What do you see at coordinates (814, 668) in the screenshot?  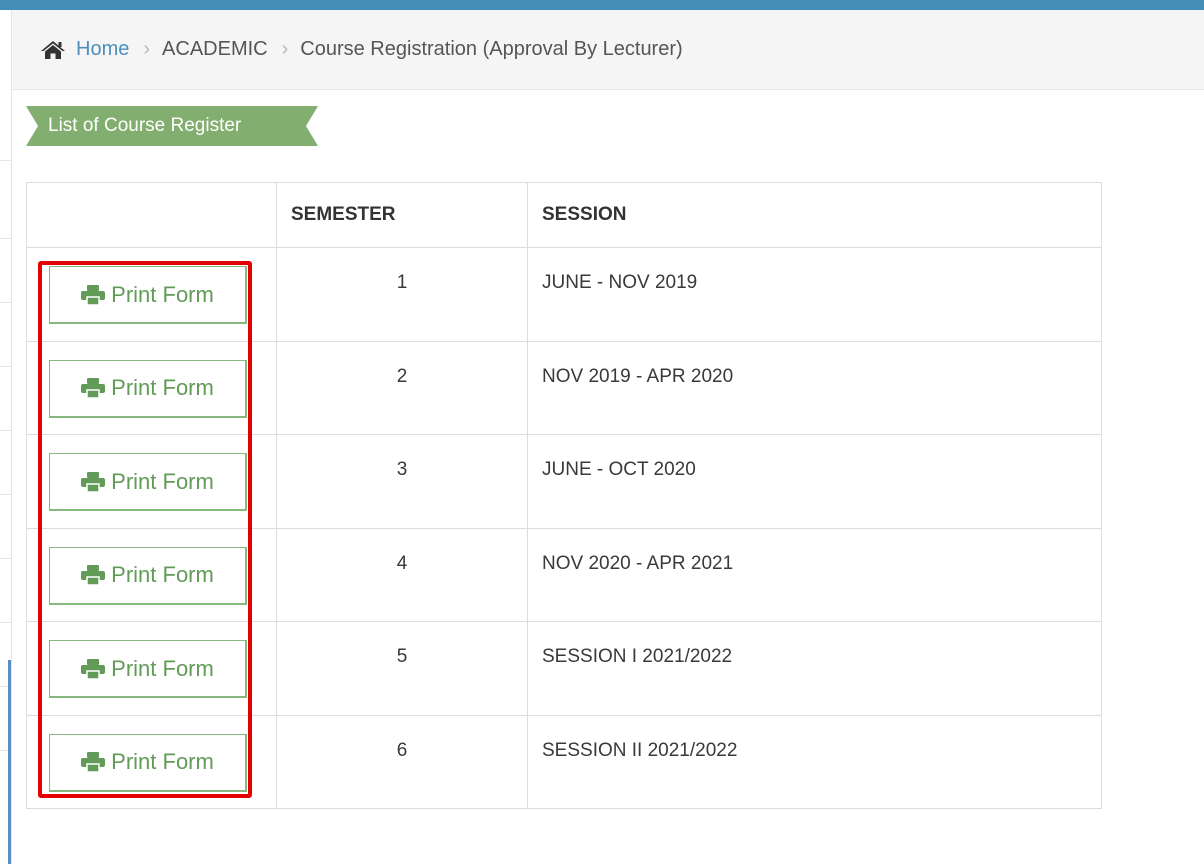 I see `session-cell: SESSION I 2021/2022` at bounding box center [814, 668].